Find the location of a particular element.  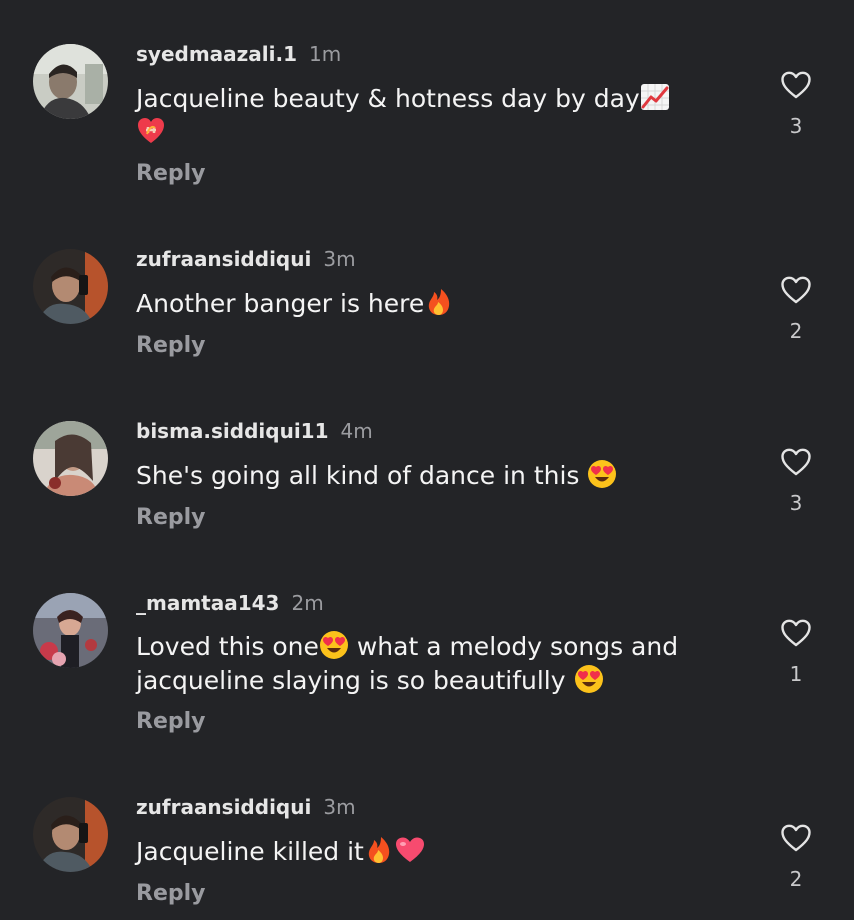

reply-button: Reply is located at coordinates (171, 893).